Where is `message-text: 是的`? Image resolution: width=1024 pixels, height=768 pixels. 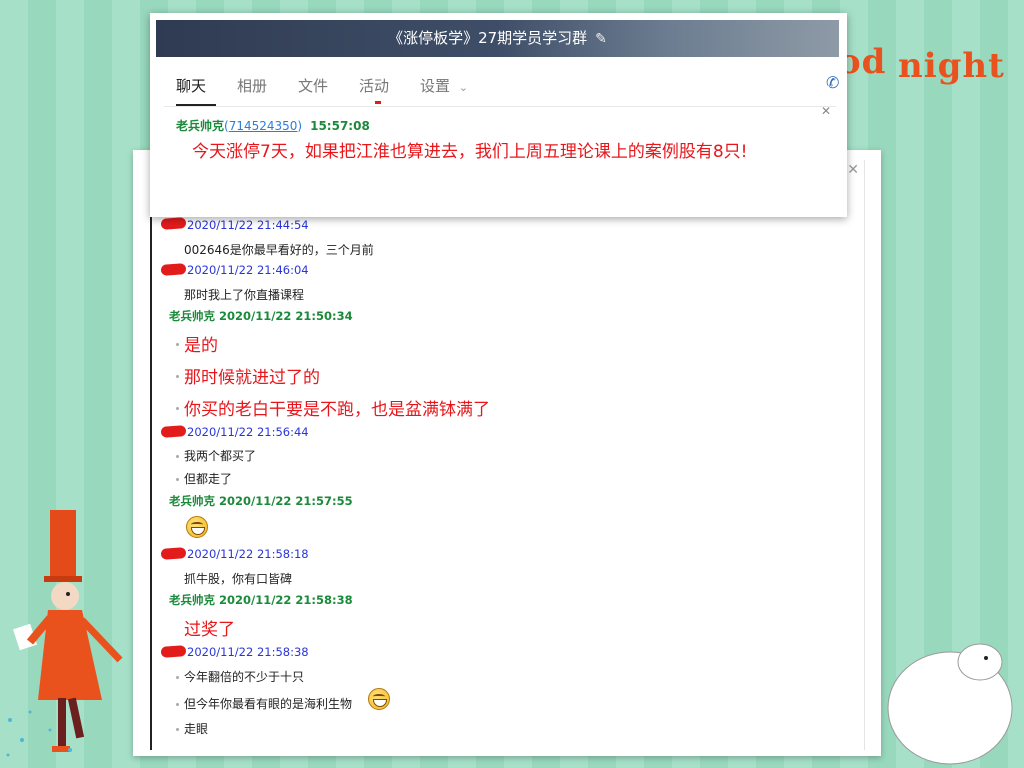 message-text: 是的 is located at coordinates (201, 346).